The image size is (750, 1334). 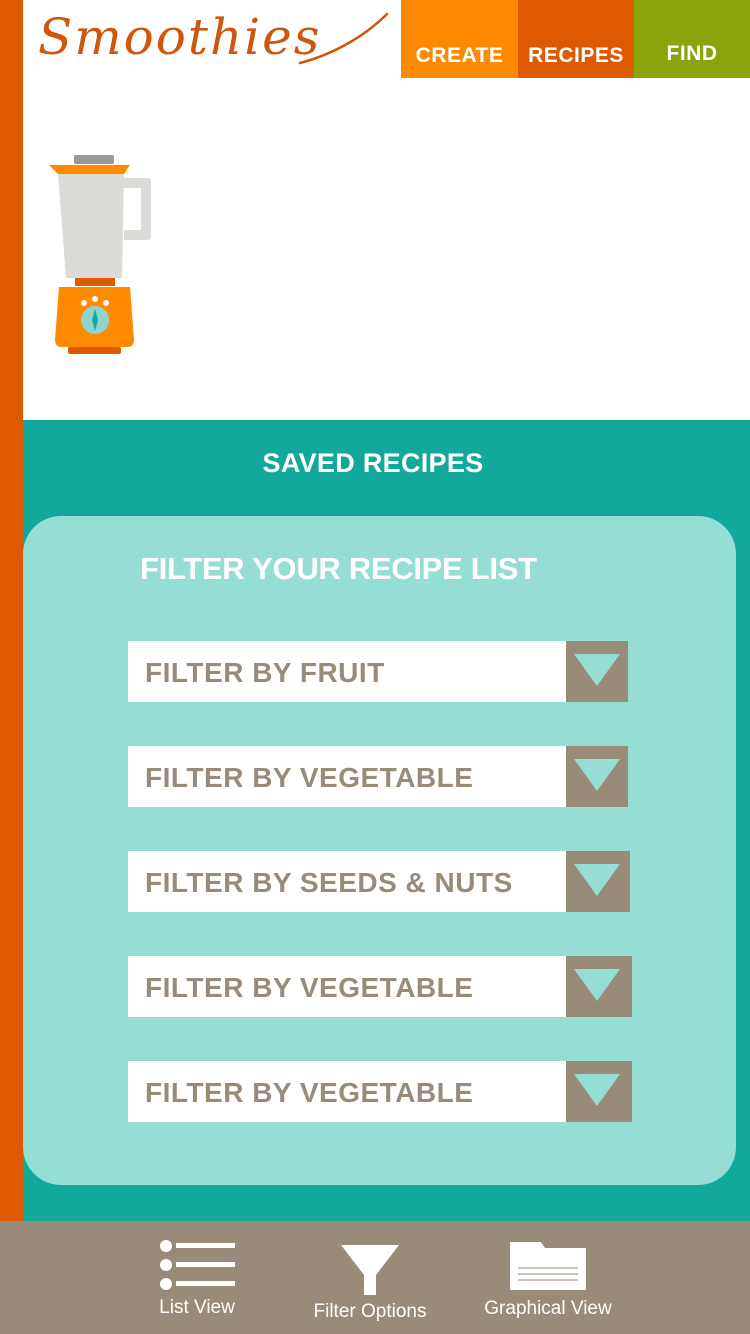 I want to click on list-view-button: List View, so click(x=197, y=1277).